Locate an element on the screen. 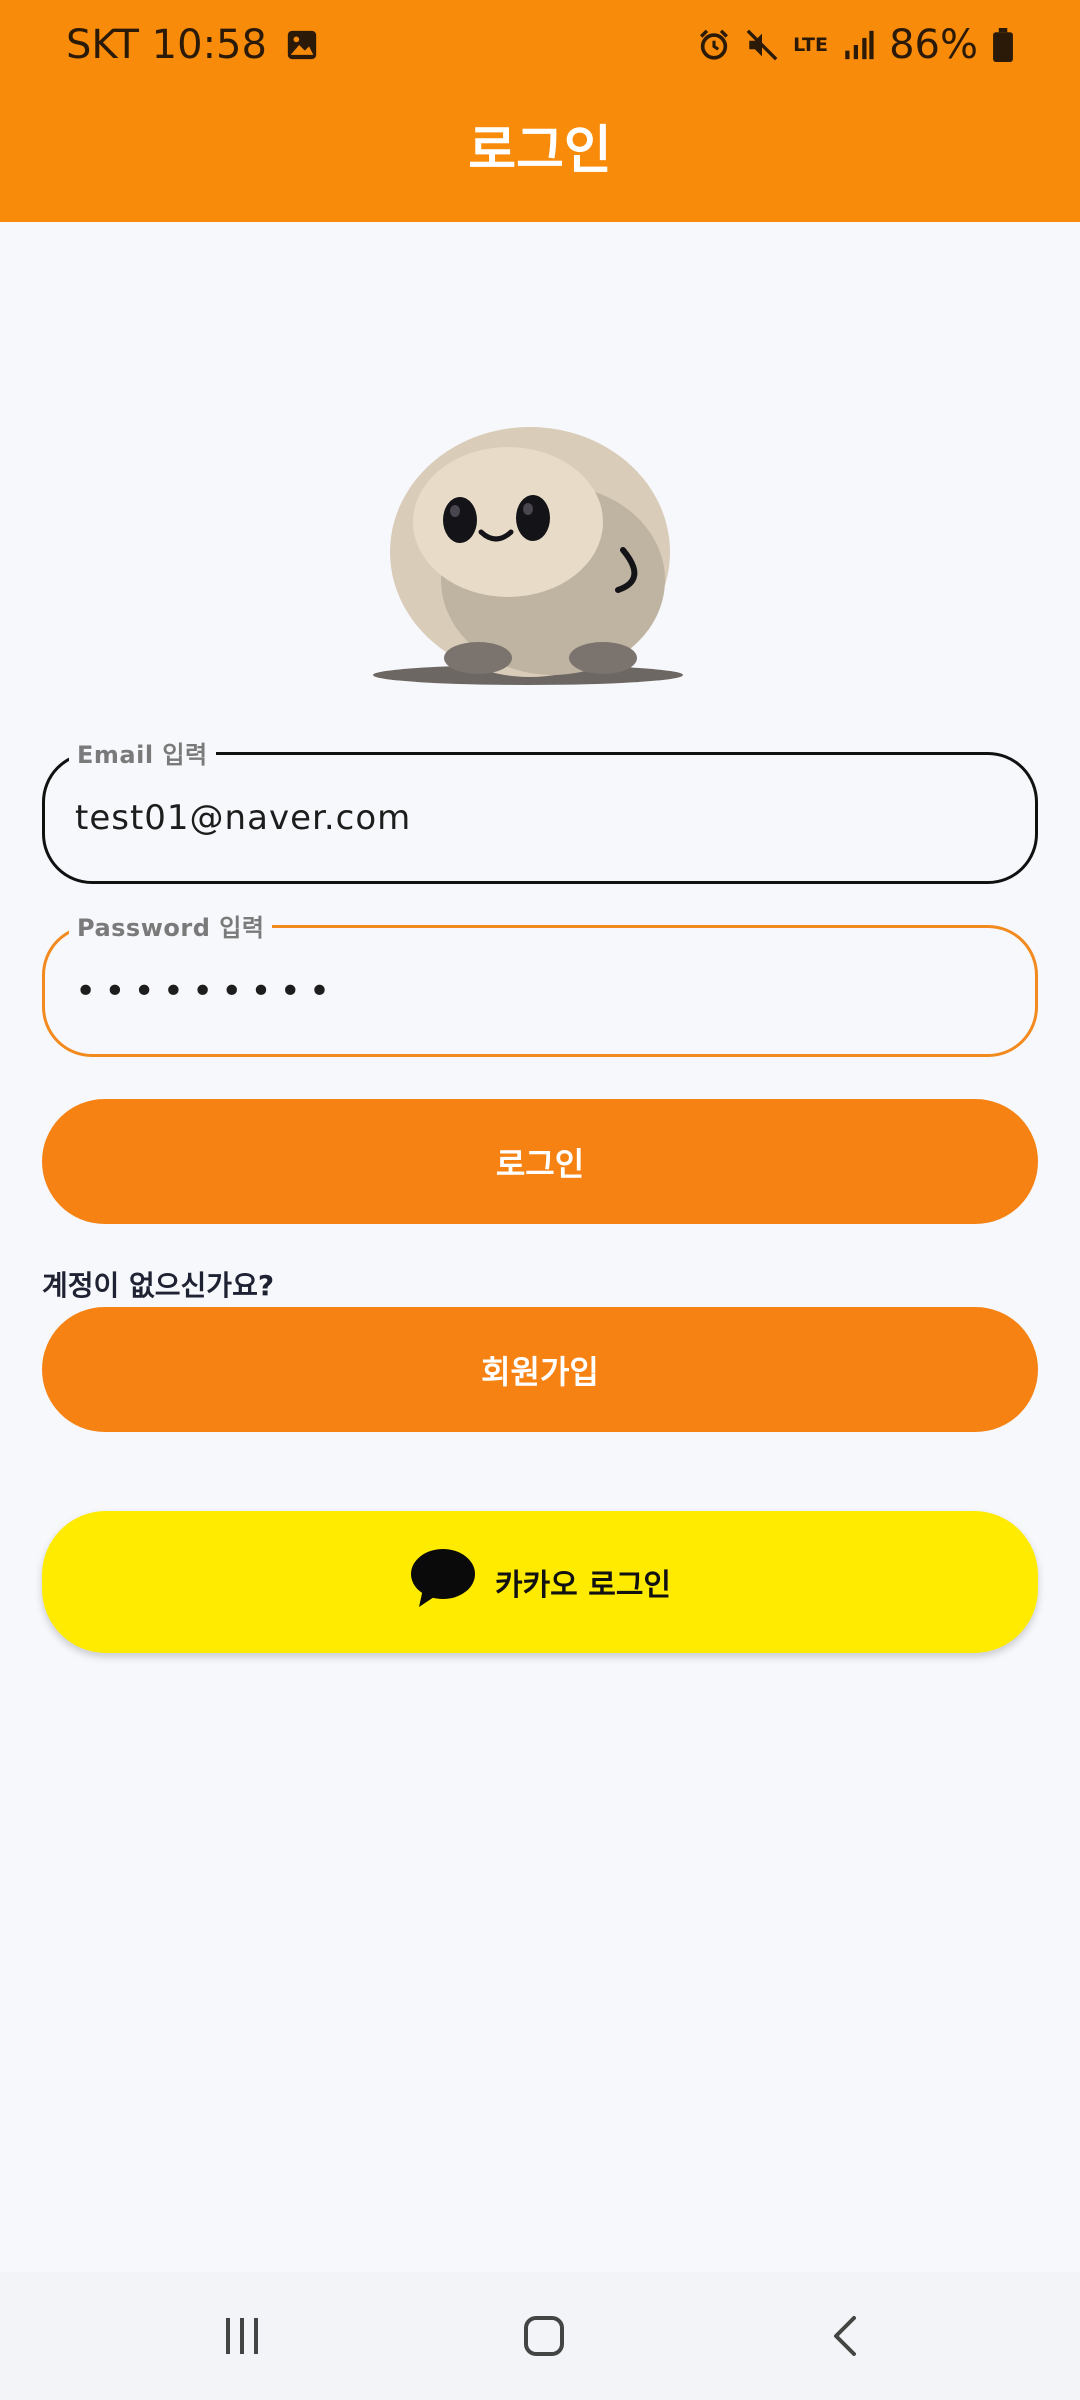  signup-button: 회원가입 is located at coordinates (540, 1369).